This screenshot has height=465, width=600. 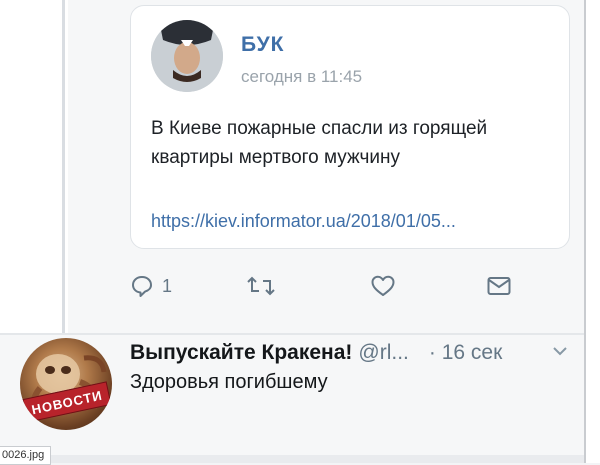 I want to click on tweet-divider, so click(x=292, y=334).